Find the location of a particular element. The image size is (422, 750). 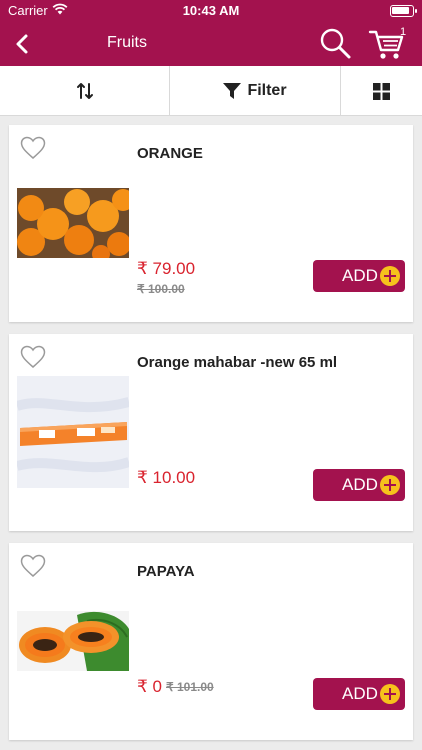

status-bar: Carrier 10:43 AM is located at coordinates (211, 11).